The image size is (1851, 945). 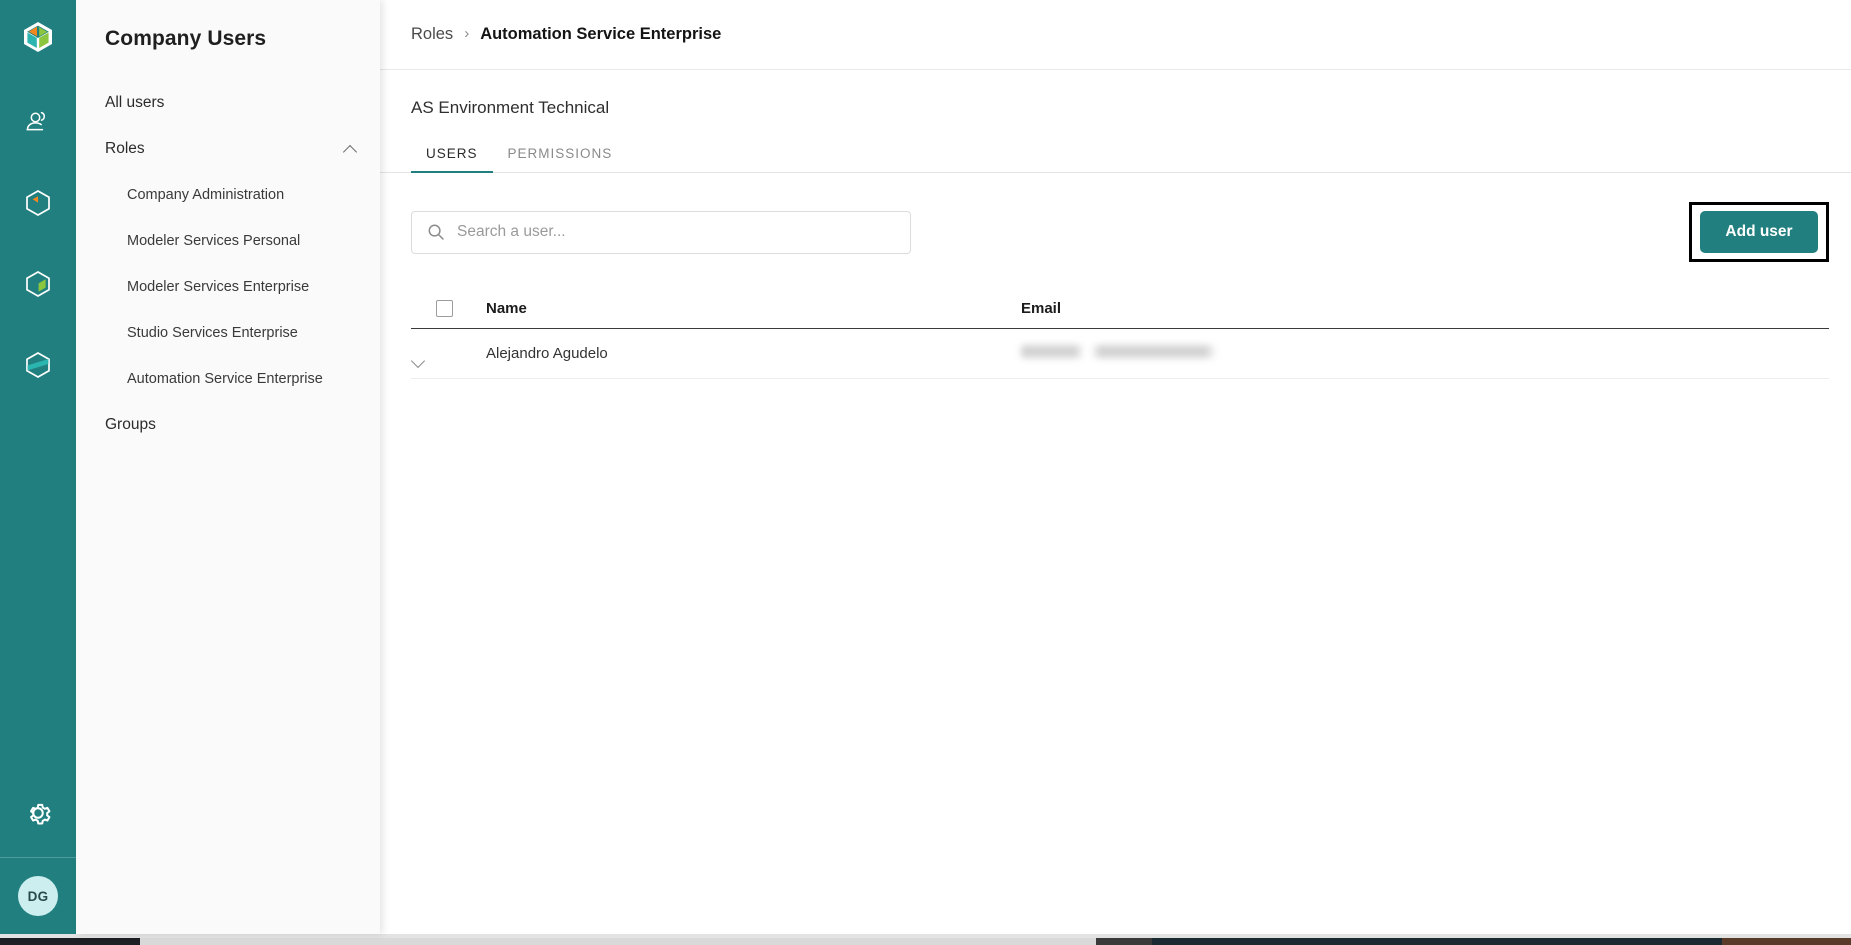 I want to click on sidebar-item-studio-services-enterprise: Studio Services Enterprise, so click(x=228, y=333).